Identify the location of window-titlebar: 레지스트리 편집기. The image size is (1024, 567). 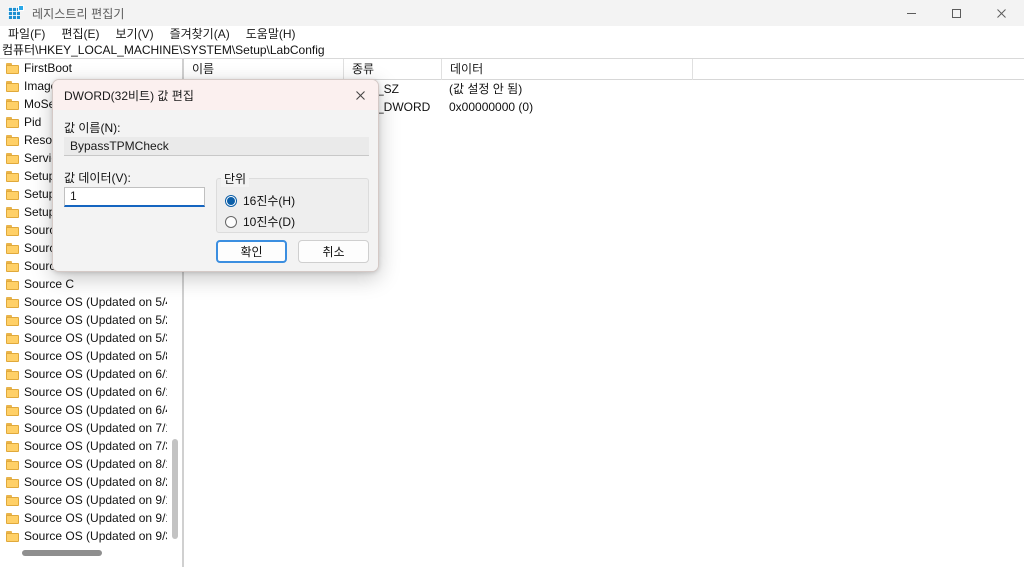
(512, 13).